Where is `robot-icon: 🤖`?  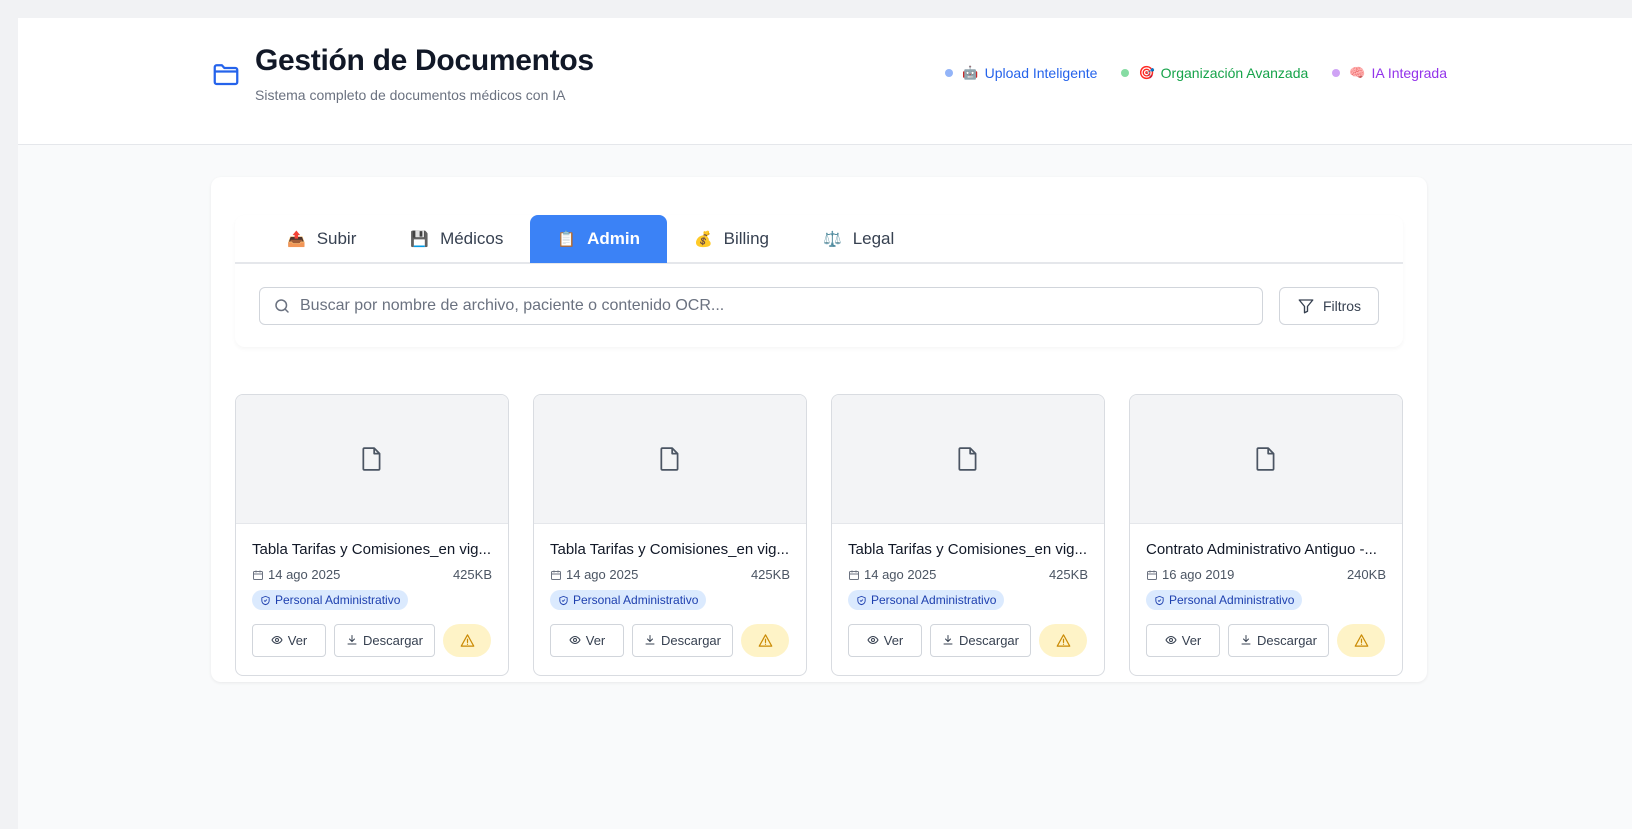 robot-icon: 🤖 is located at coordinates (970, 72).